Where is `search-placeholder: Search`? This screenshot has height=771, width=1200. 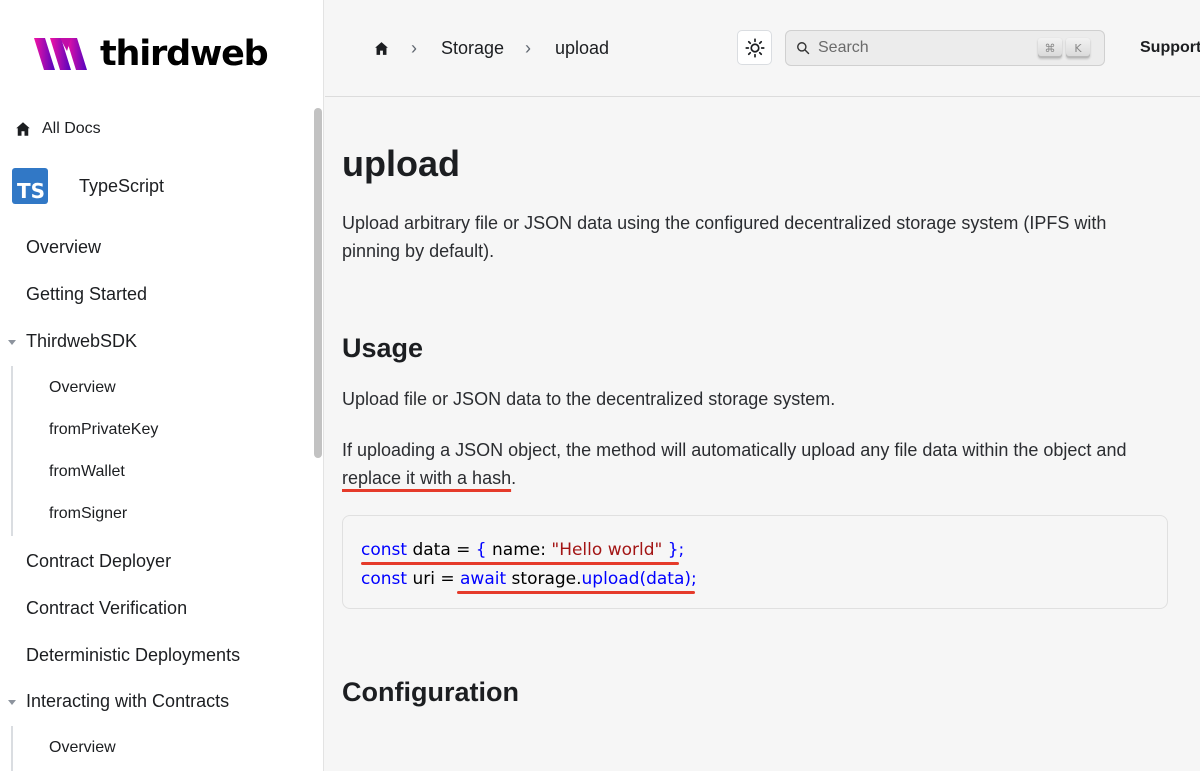
search-placeholder: Search is located at coordinates (843, 47).